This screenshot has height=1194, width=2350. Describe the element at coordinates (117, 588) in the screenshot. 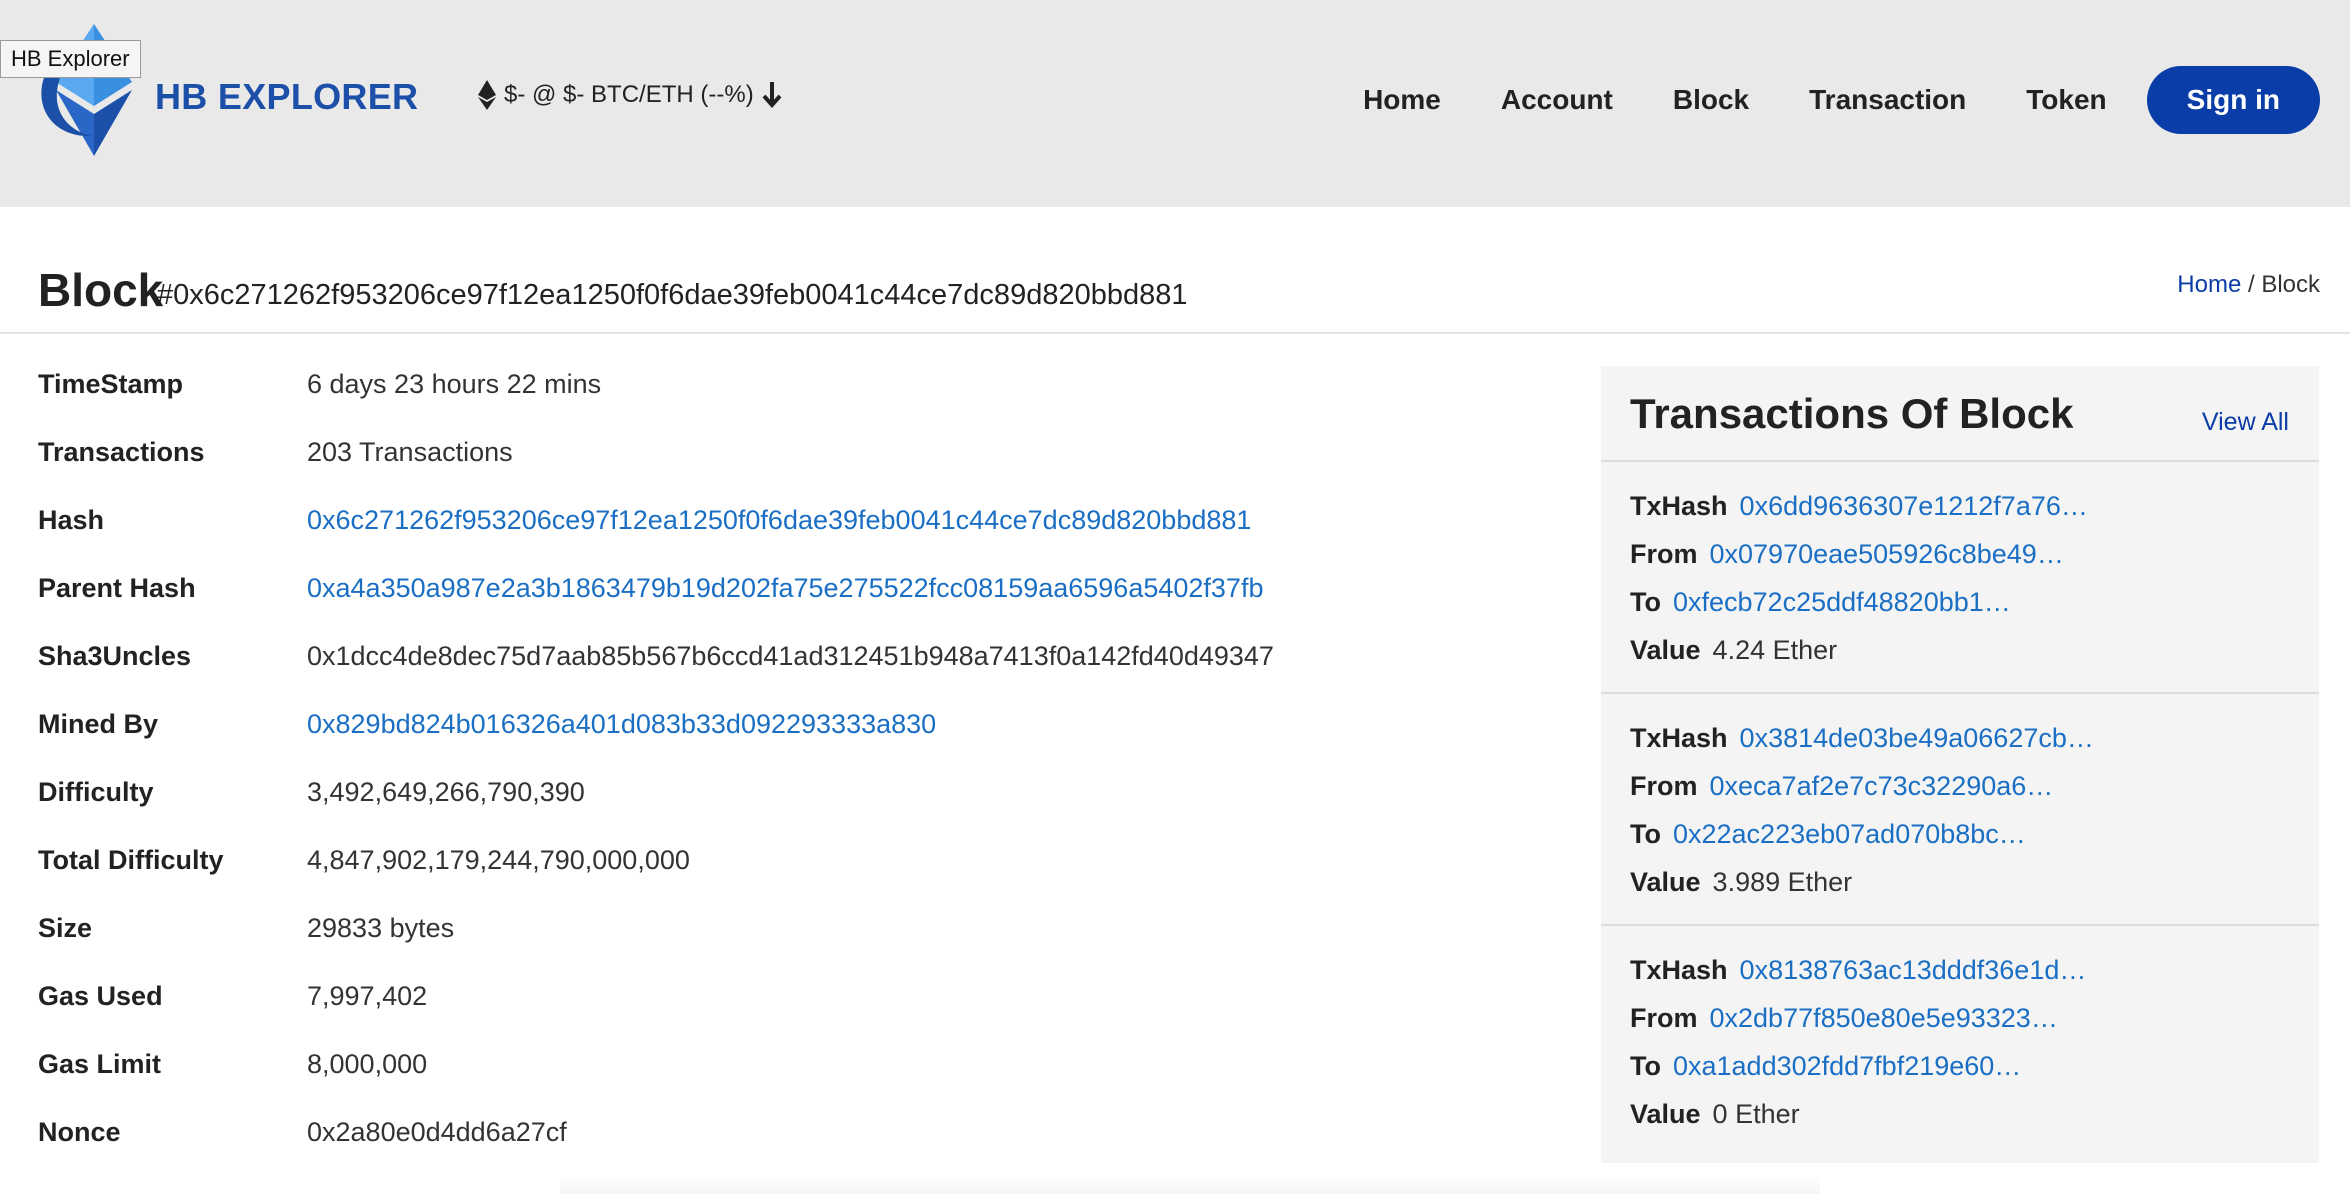

I see `detail-label: Parent Hash` at that location.